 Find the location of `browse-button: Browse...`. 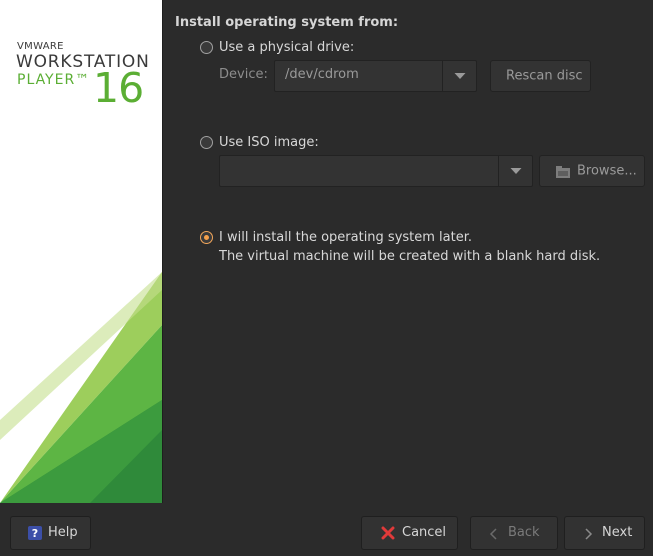

browse-button: Browse... is located at coordinates (592, 171).